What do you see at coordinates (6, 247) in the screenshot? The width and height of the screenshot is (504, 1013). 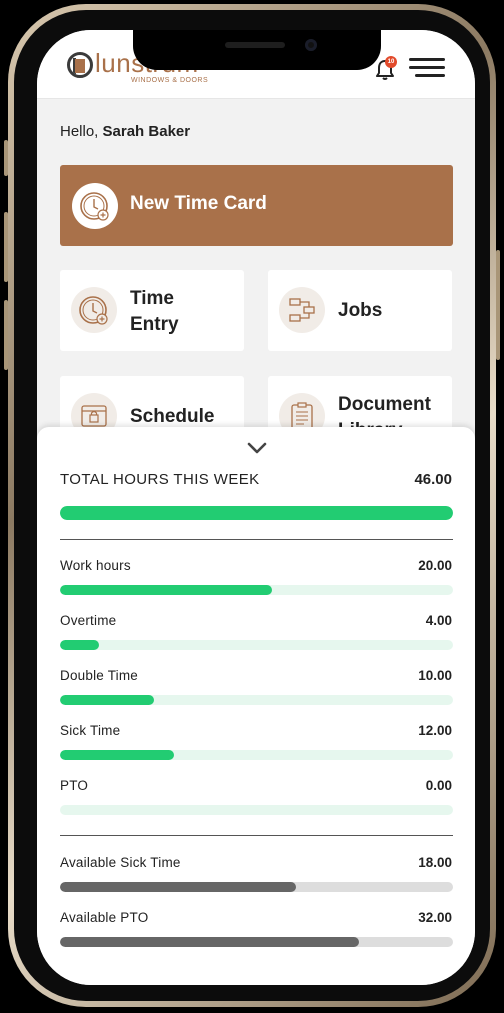 I see `volume-up-button` at bounding box center [6, 247].